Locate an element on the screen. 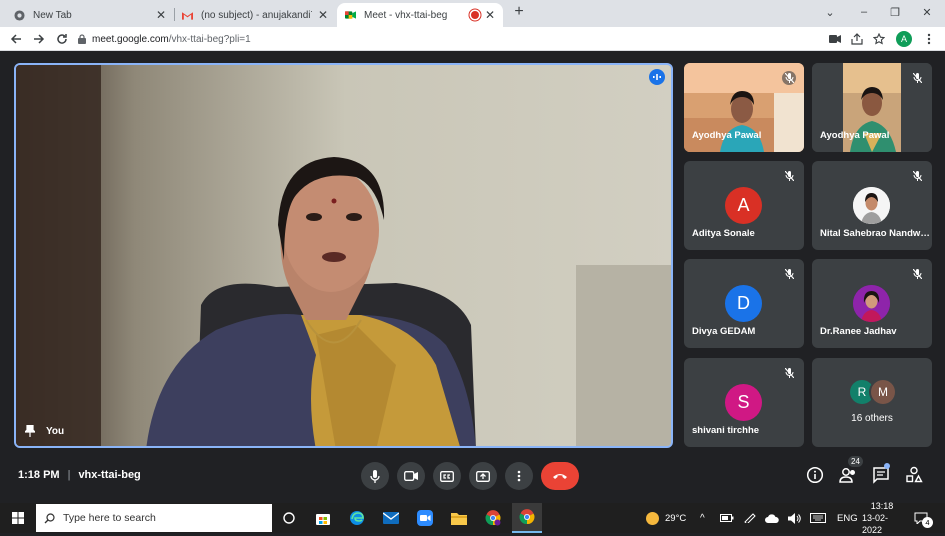 The width and height of the screenshot is (945, 536). store-icon is located at coordinates (323, 518).